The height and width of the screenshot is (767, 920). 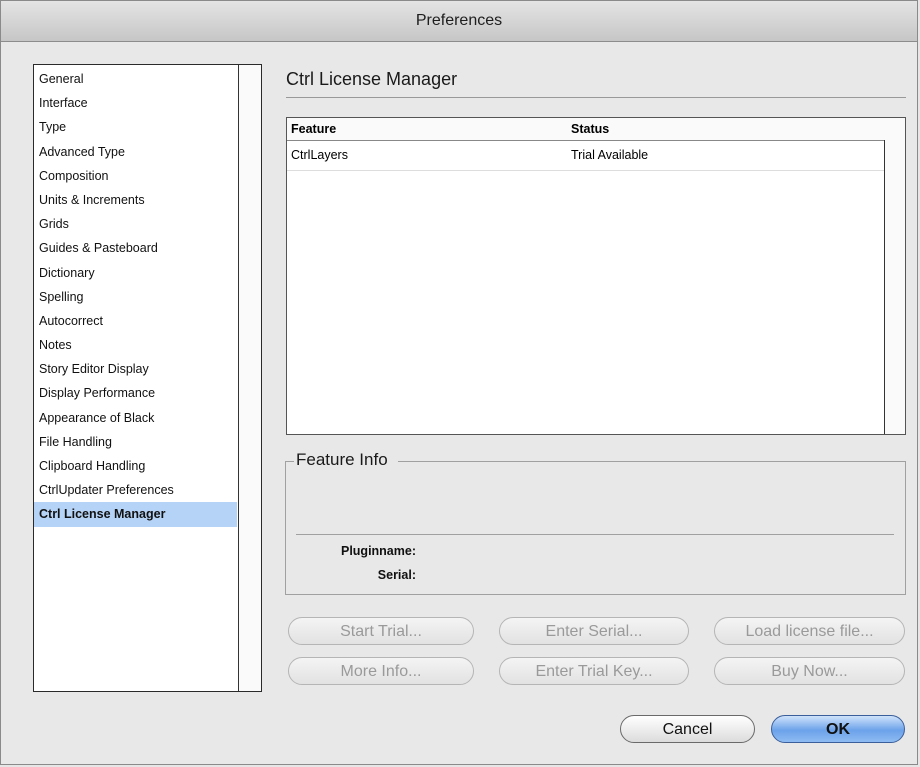 What do you see at coordinates (249, 378) in the screenshot?
I see `sidebar-scrollbar` at bounding box center [249, 378].